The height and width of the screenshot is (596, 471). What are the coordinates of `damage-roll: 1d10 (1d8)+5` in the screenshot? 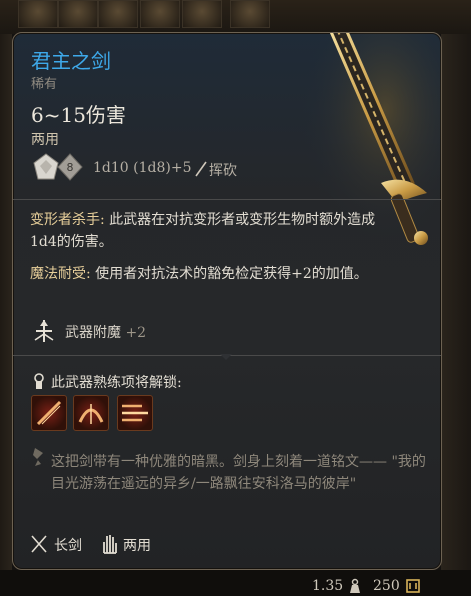 It's located at (142, 168).